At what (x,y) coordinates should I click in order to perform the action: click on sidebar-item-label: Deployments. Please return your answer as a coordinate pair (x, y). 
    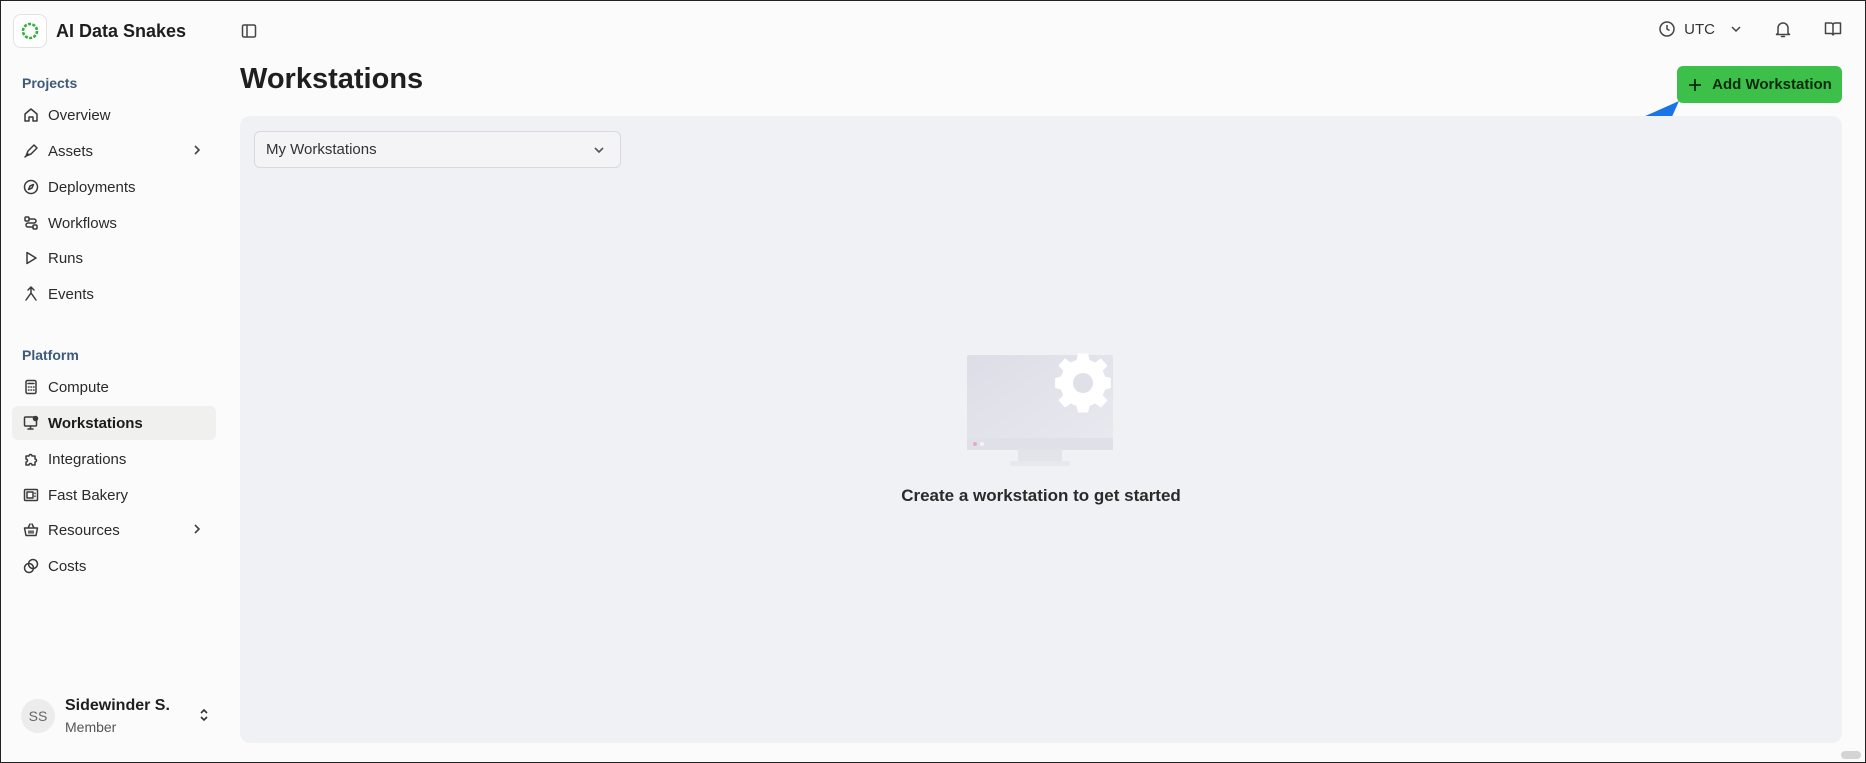
    Looking at the image, I should click on (92, 187).